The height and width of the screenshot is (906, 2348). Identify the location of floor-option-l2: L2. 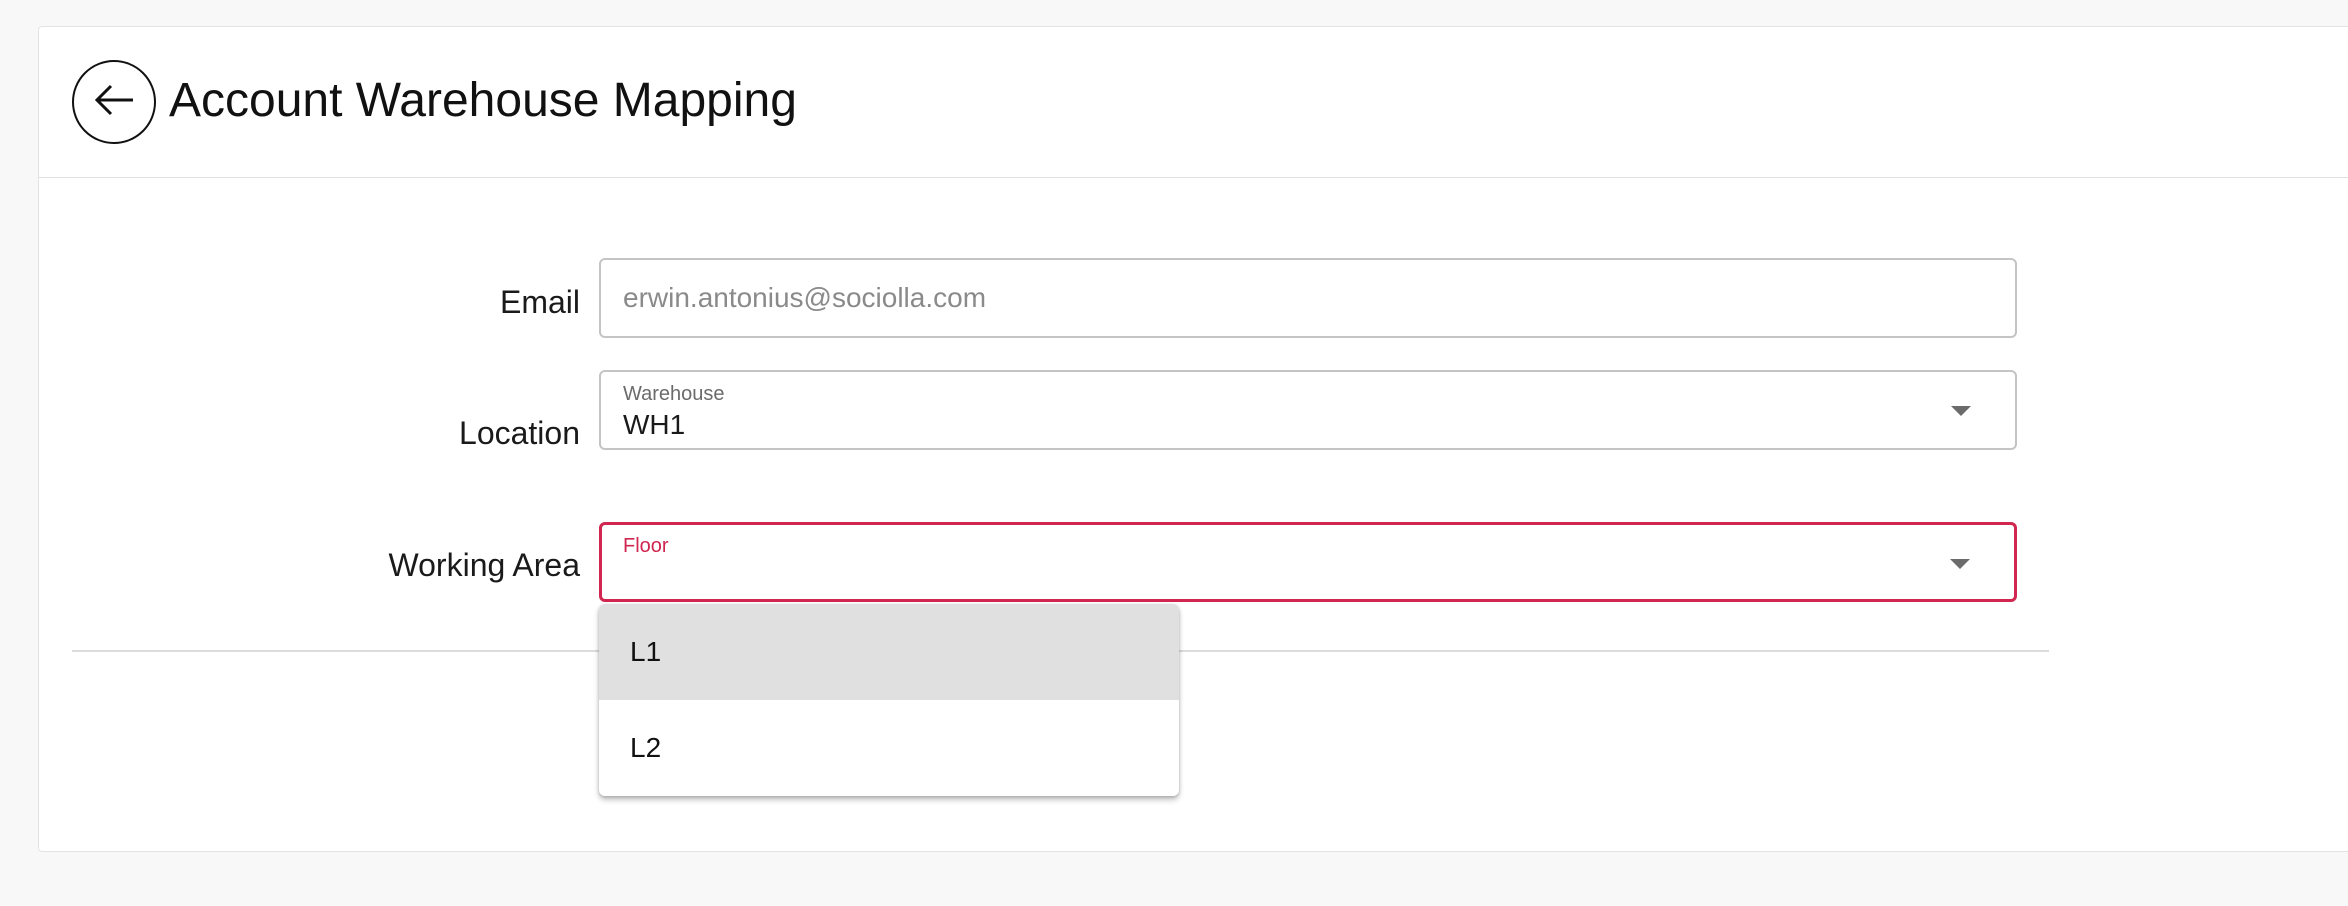
(889, 748).